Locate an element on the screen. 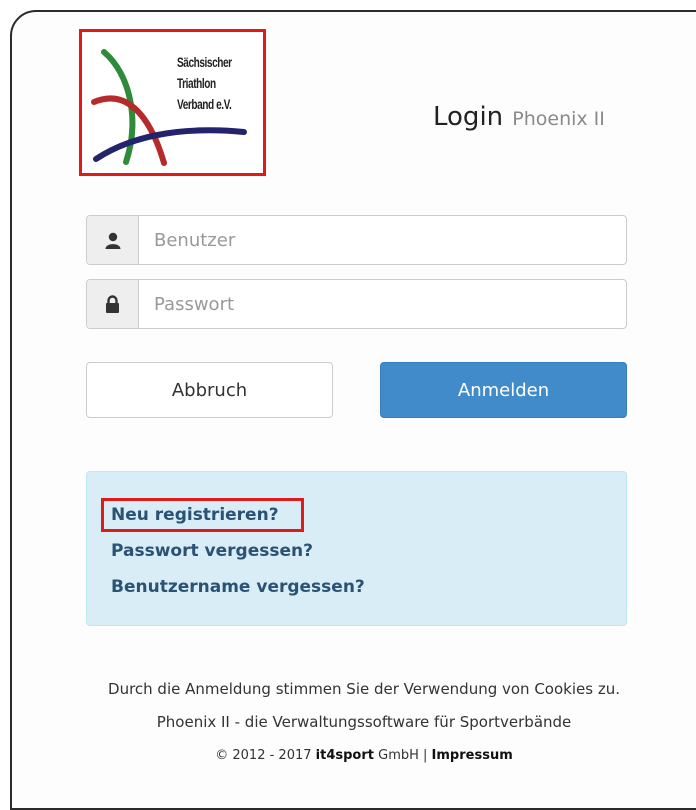  user-icon is located at coordinates (113, 240).